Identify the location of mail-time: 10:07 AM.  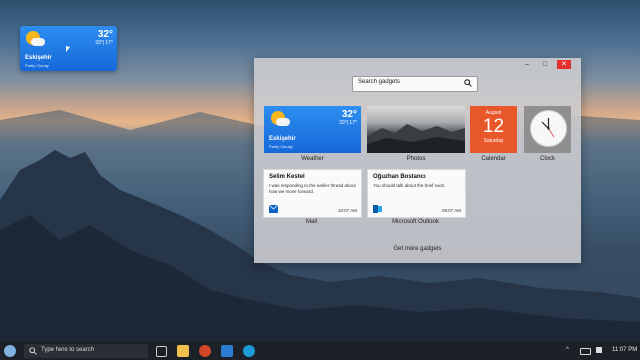
(347, 210).